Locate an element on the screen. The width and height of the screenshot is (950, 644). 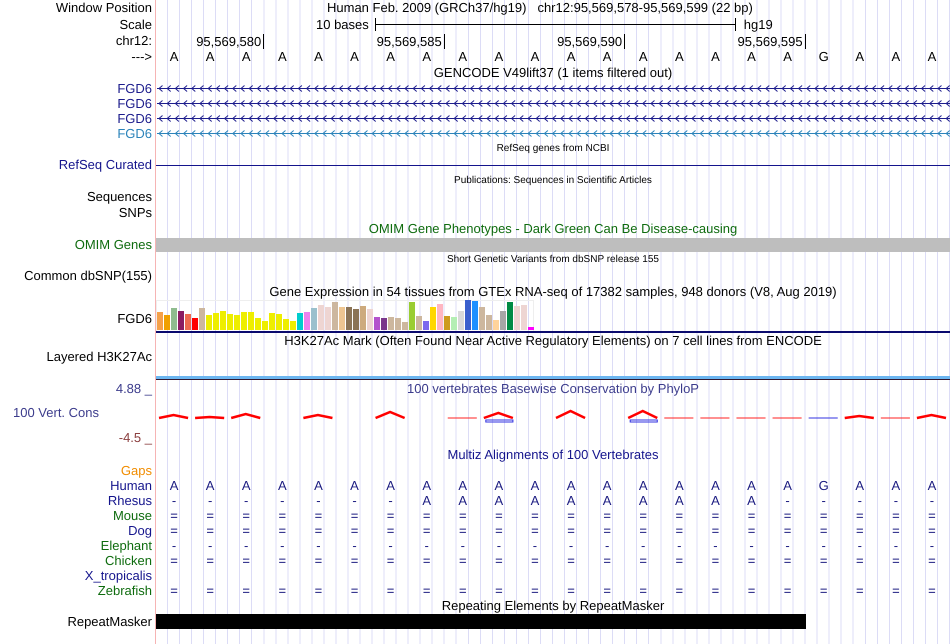
position-tick: 95,569,580 is located at coordinates (230, 41).